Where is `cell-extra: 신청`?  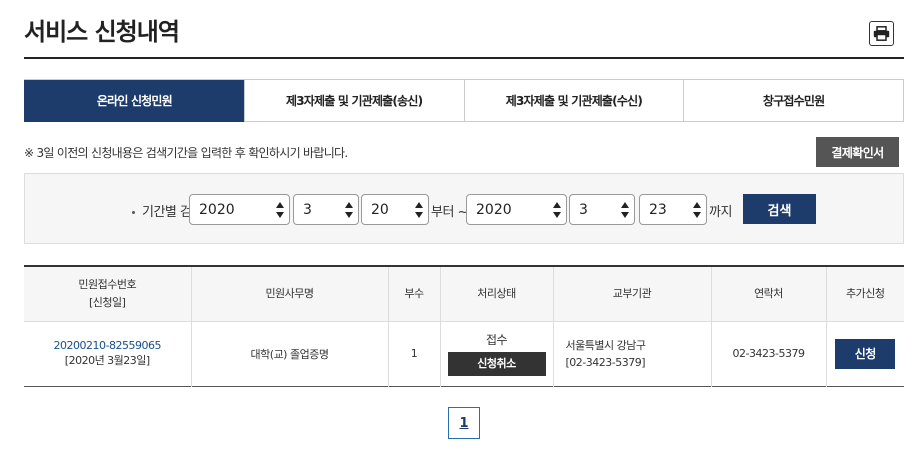 cell-extra: 신청 is located at coordinates (865, 353).